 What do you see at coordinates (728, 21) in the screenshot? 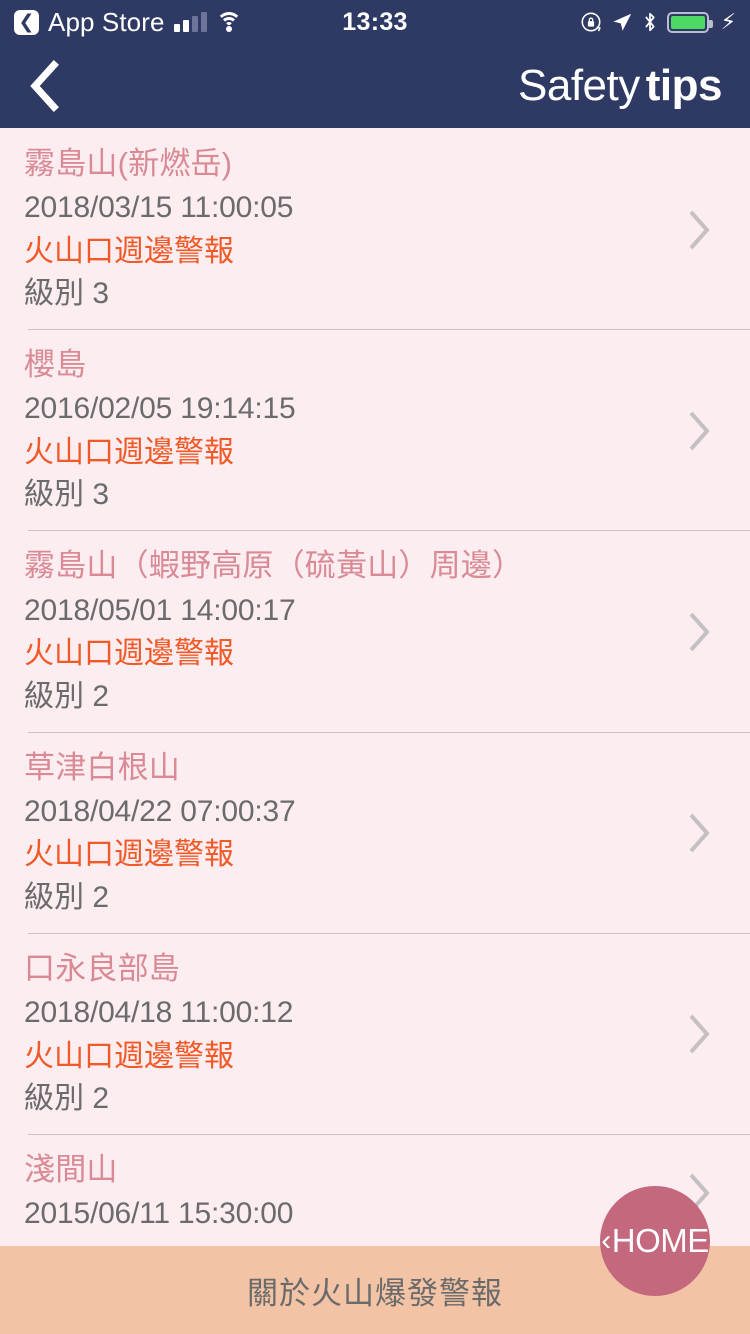
I see `lightning-bolt-icon: ⚡︎` at bounding box center [728, 21].